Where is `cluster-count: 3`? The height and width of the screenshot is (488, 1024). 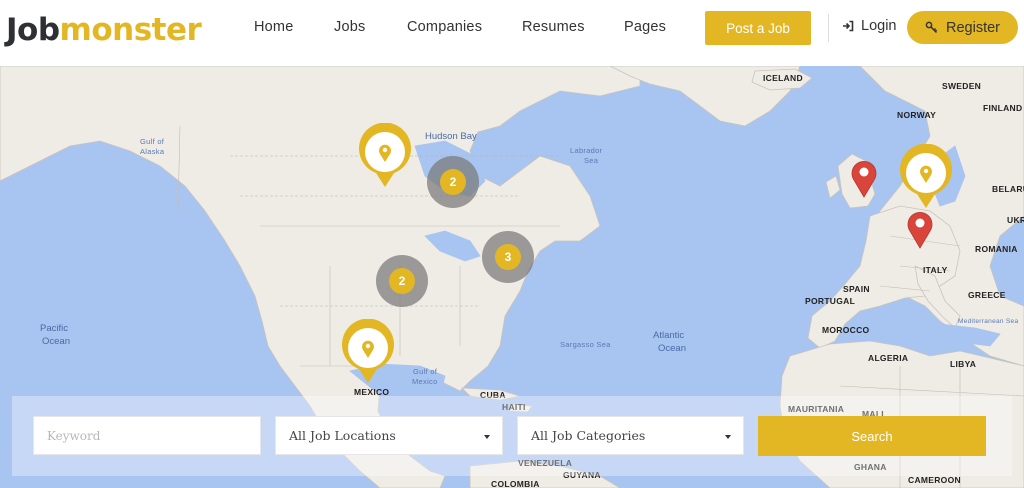 cluster-count: 3 is located at coordinates (508, 257).